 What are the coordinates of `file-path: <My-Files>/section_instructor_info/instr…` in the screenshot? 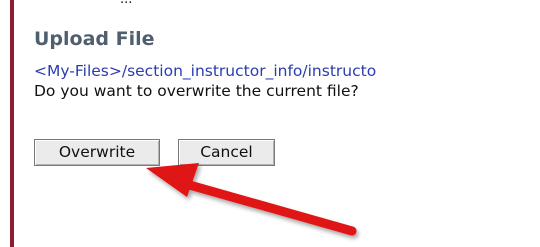 It's located at (205, 71).